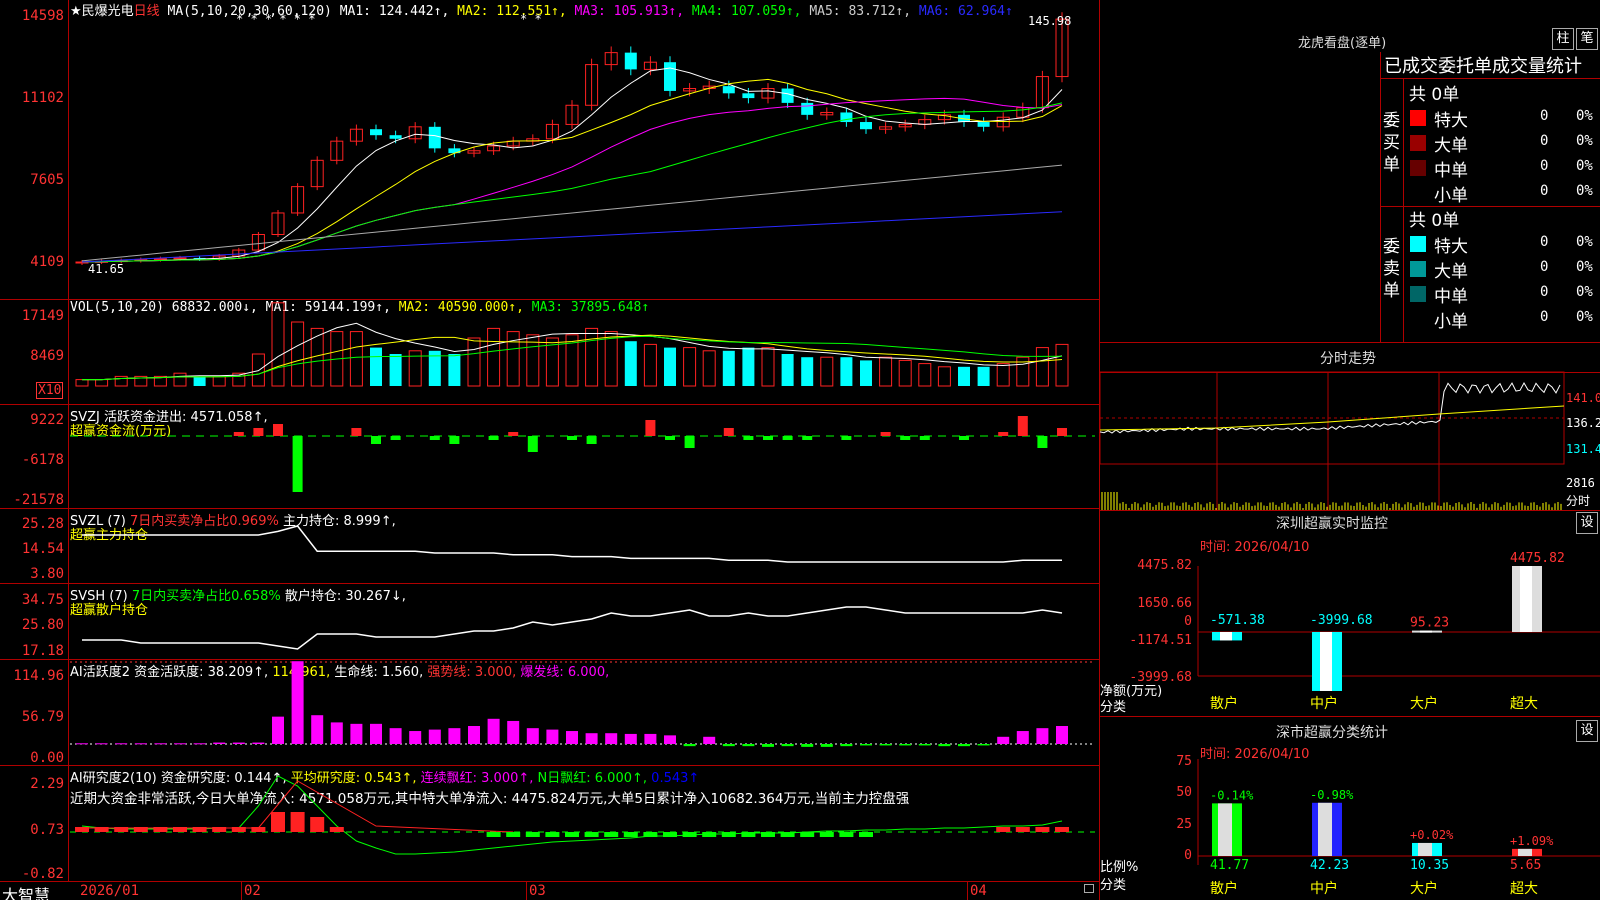 This screenshot has height=900, width=1600. What do you see at coordinates (1432, 835) in the screenshot?
I see `cls-change-label: +0.02%` at bounding box center [1432, 835].